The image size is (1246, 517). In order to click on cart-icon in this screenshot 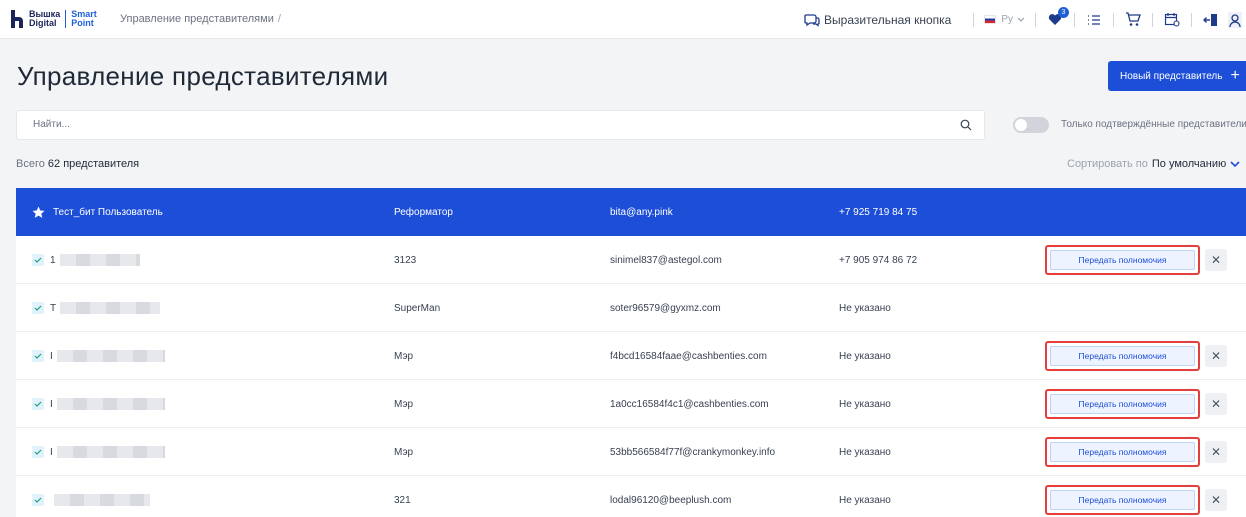, I will do `click(1133, 19)`.